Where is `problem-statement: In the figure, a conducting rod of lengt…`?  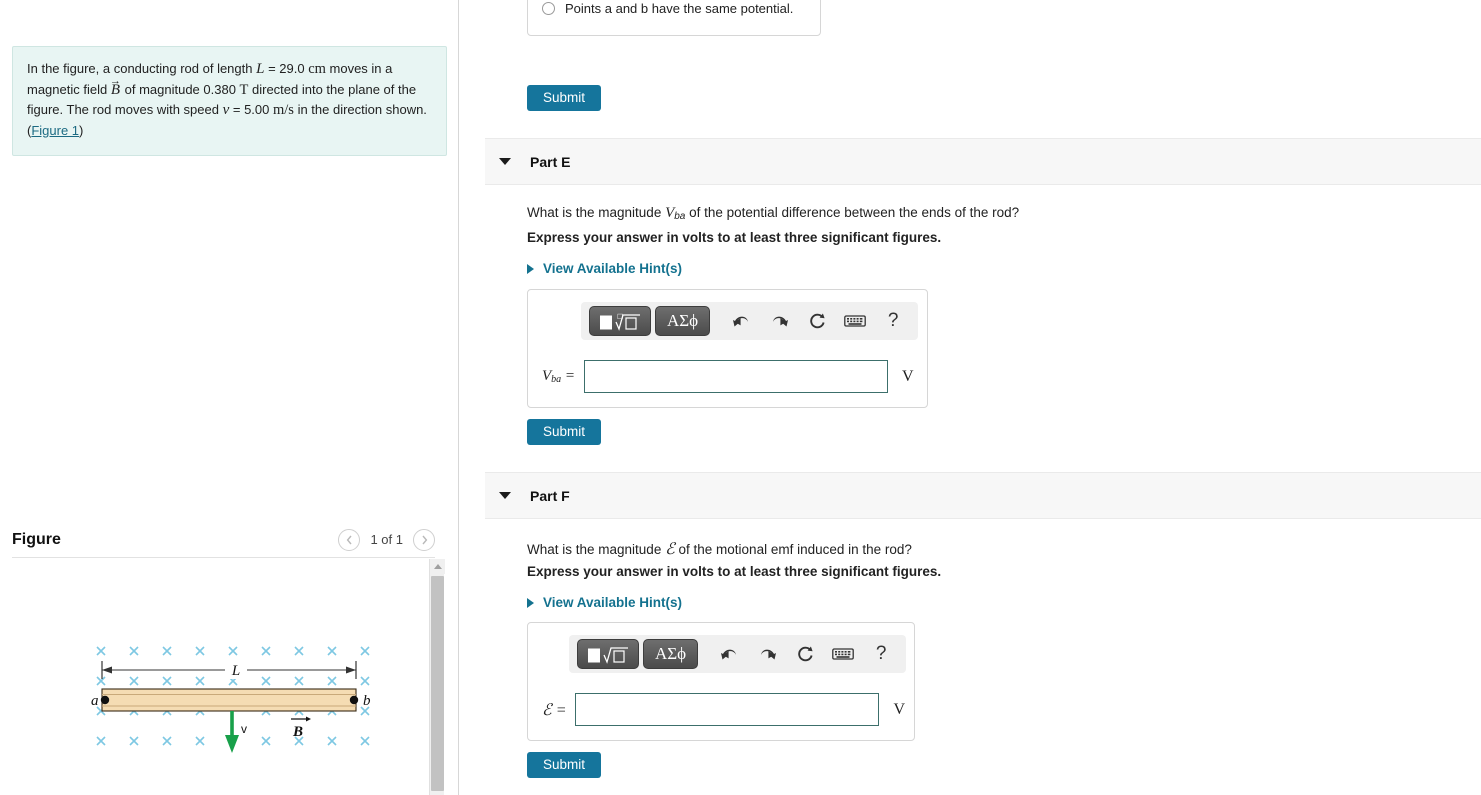 problem-statement: In the figure, a conducting rod of lengt… is located at coordinates (229, 101).